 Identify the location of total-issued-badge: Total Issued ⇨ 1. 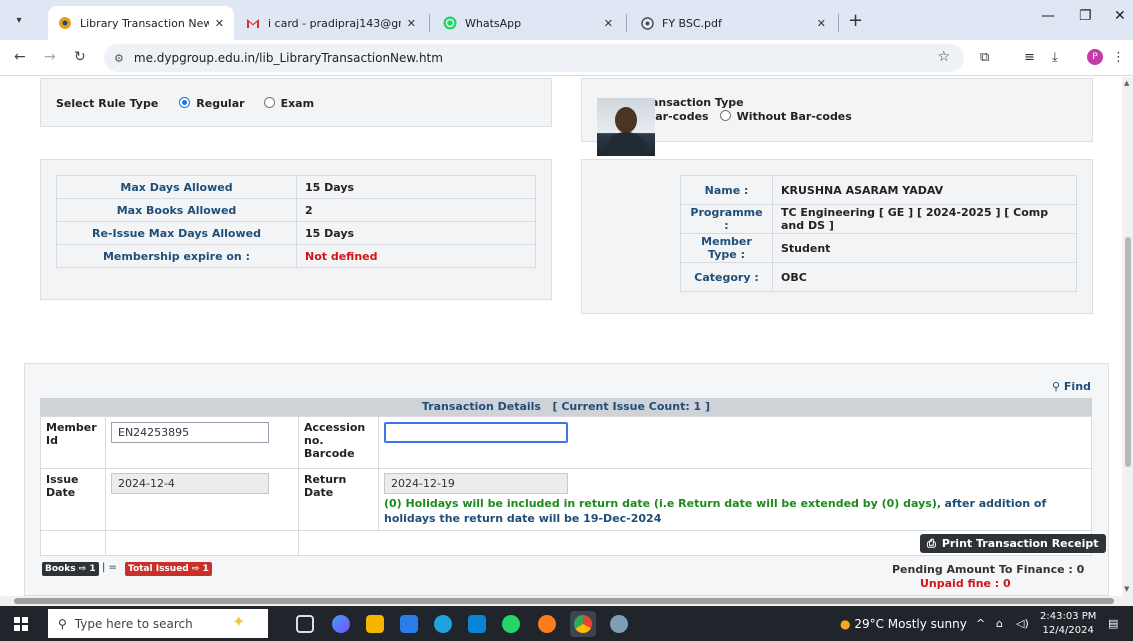
(168, 569).